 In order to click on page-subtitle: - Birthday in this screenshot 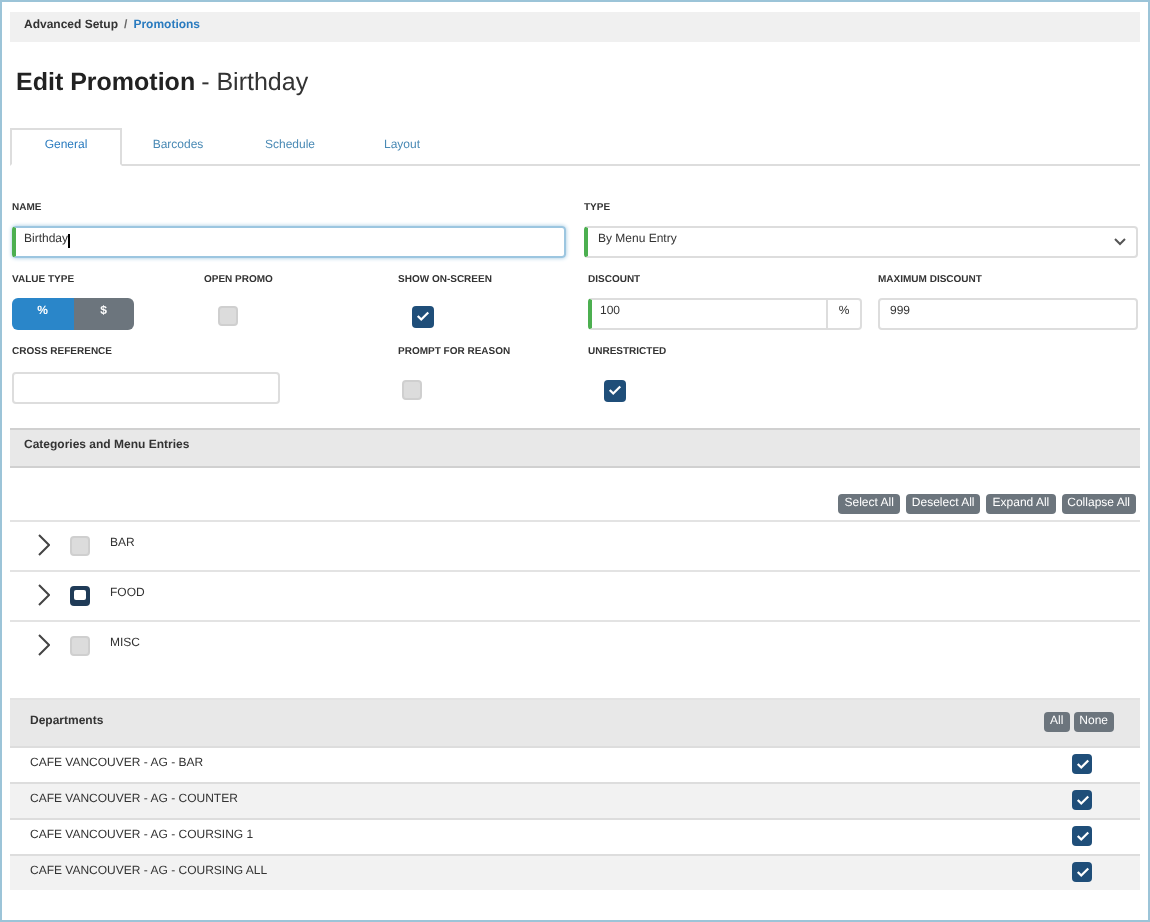, I will do `click(255, 82)`.